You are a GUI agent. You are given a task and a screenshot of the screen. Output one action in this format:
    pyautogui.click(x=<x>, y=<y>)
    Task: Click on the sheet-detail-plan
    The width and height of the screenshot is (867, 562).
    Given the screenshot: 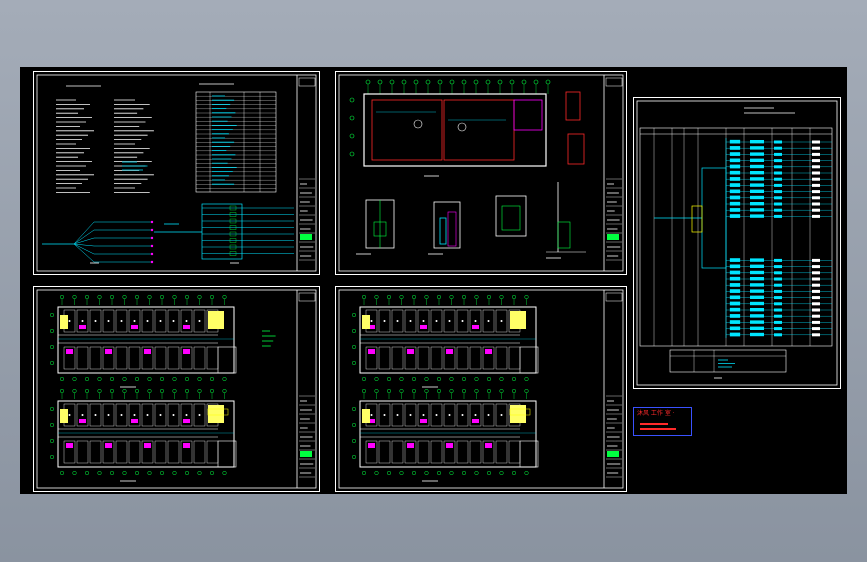 What is the action you would take?
    pyautogui.click(x=481, y=173)
    